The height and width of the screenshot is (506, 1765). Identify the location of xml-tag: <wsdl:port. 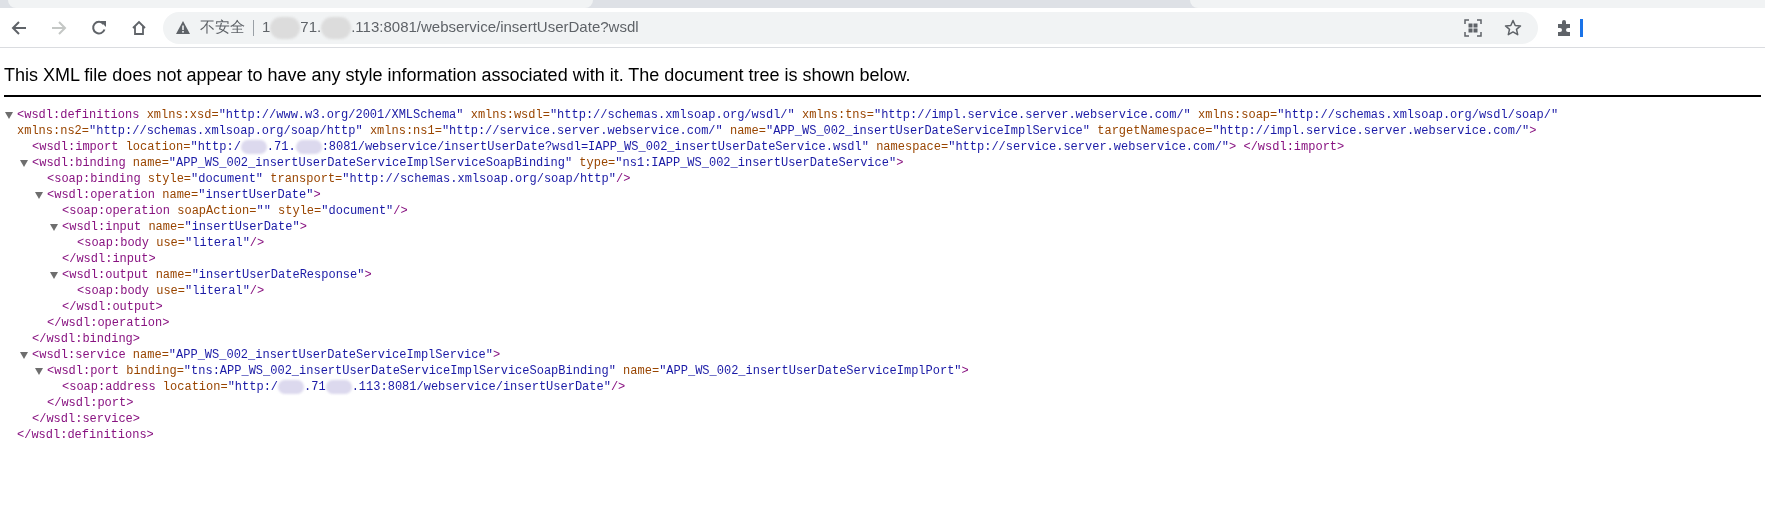
(83, 371).